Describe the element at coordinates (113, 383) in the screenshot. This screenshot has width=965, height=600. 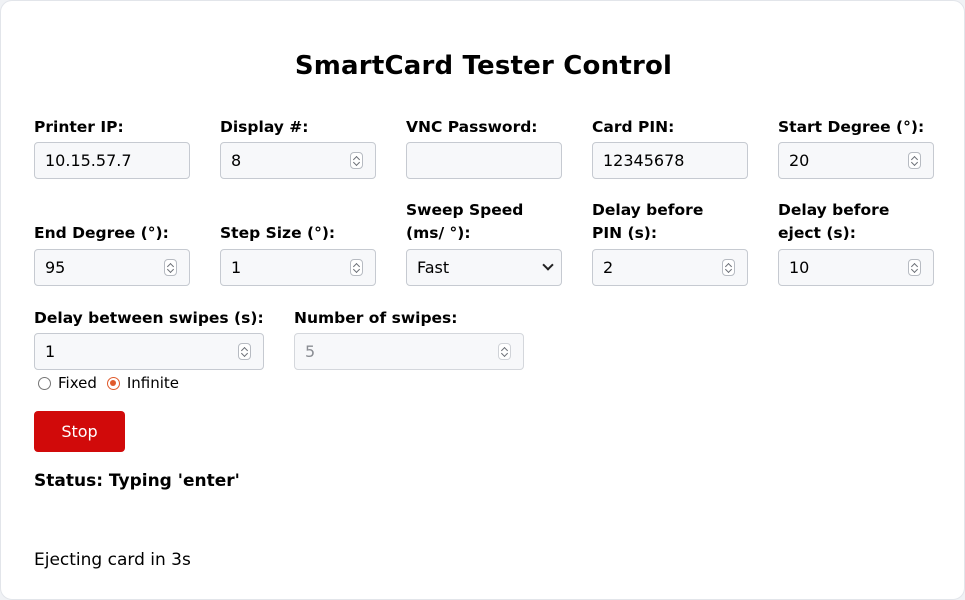
I see `radio-infinite` at that location.